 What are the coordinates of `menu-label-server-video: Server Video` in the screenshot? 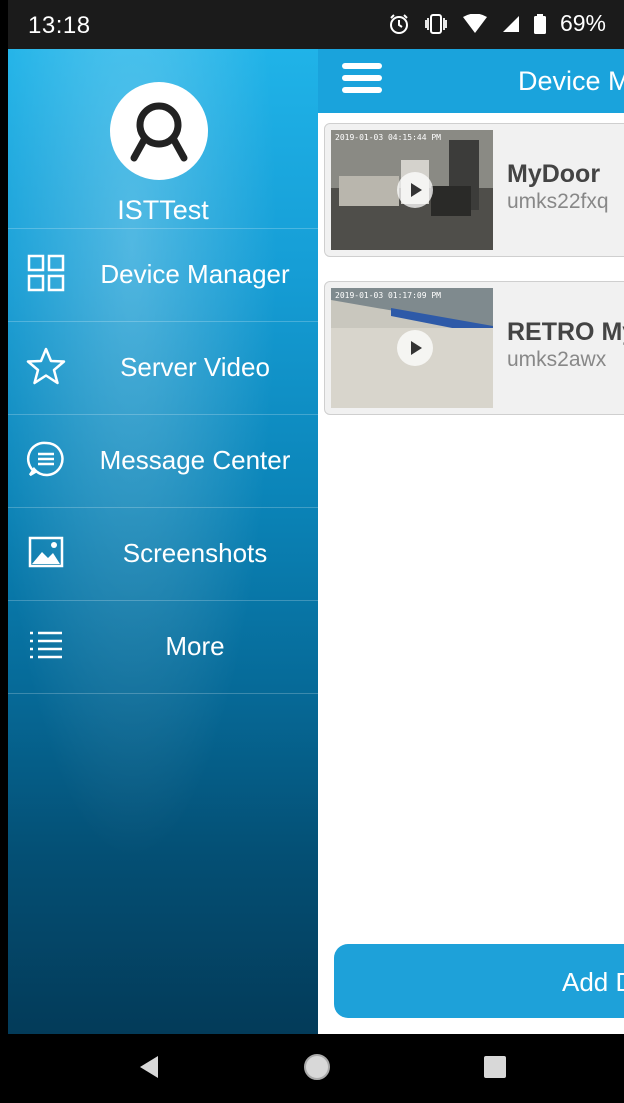 It's located at (195, 367).